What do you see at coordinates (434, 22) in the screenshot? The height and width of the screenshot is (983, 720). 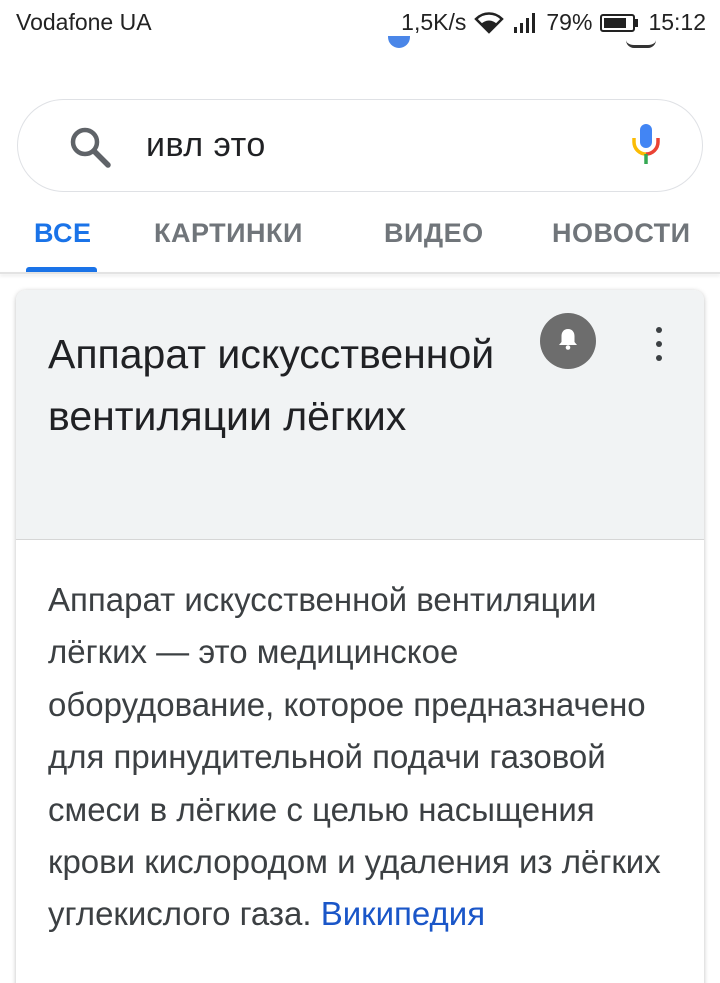 I see `network-speed: 1,5K/s` at bounding box center [434, 22].